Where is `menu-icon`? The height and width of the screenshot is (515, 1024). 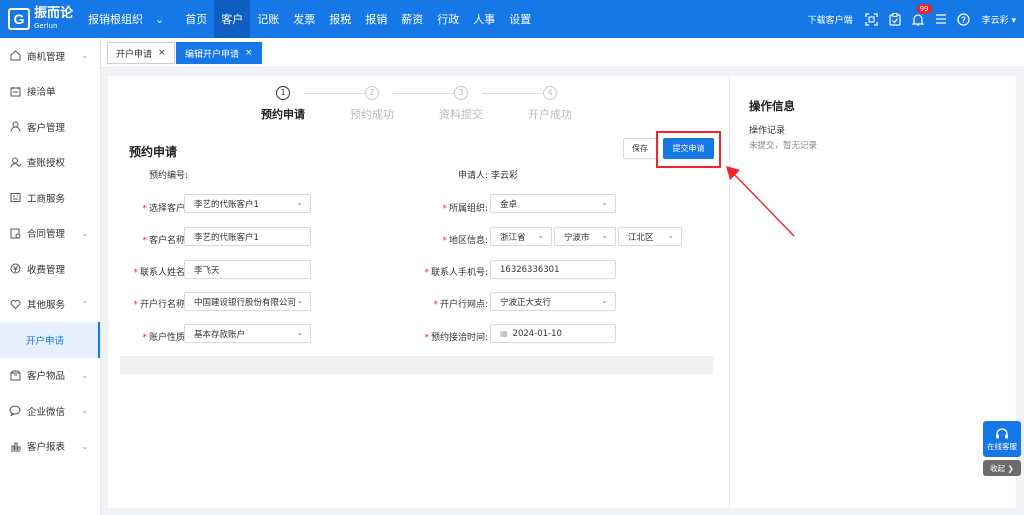 menu-icon is located at coordinates (941, 19).